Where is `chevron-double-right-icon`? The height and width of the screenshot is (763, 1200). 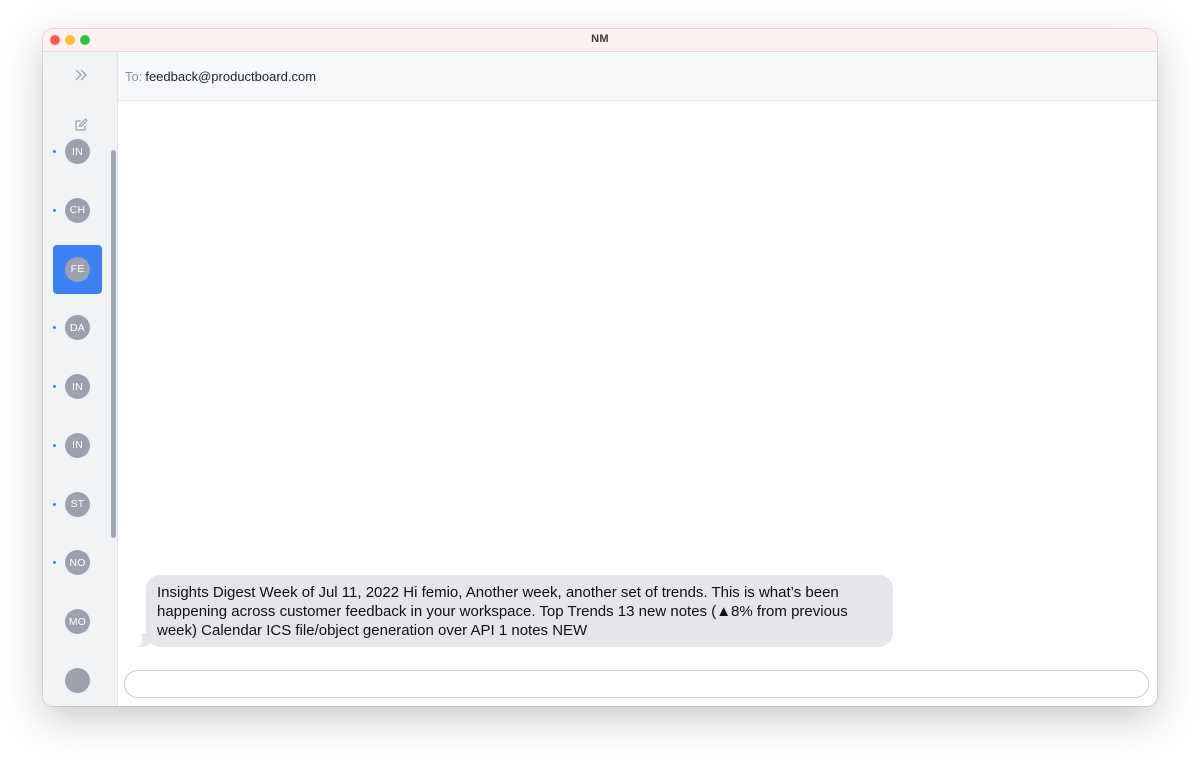
chevron-double-right-icon is located at coordinates (81, 75).